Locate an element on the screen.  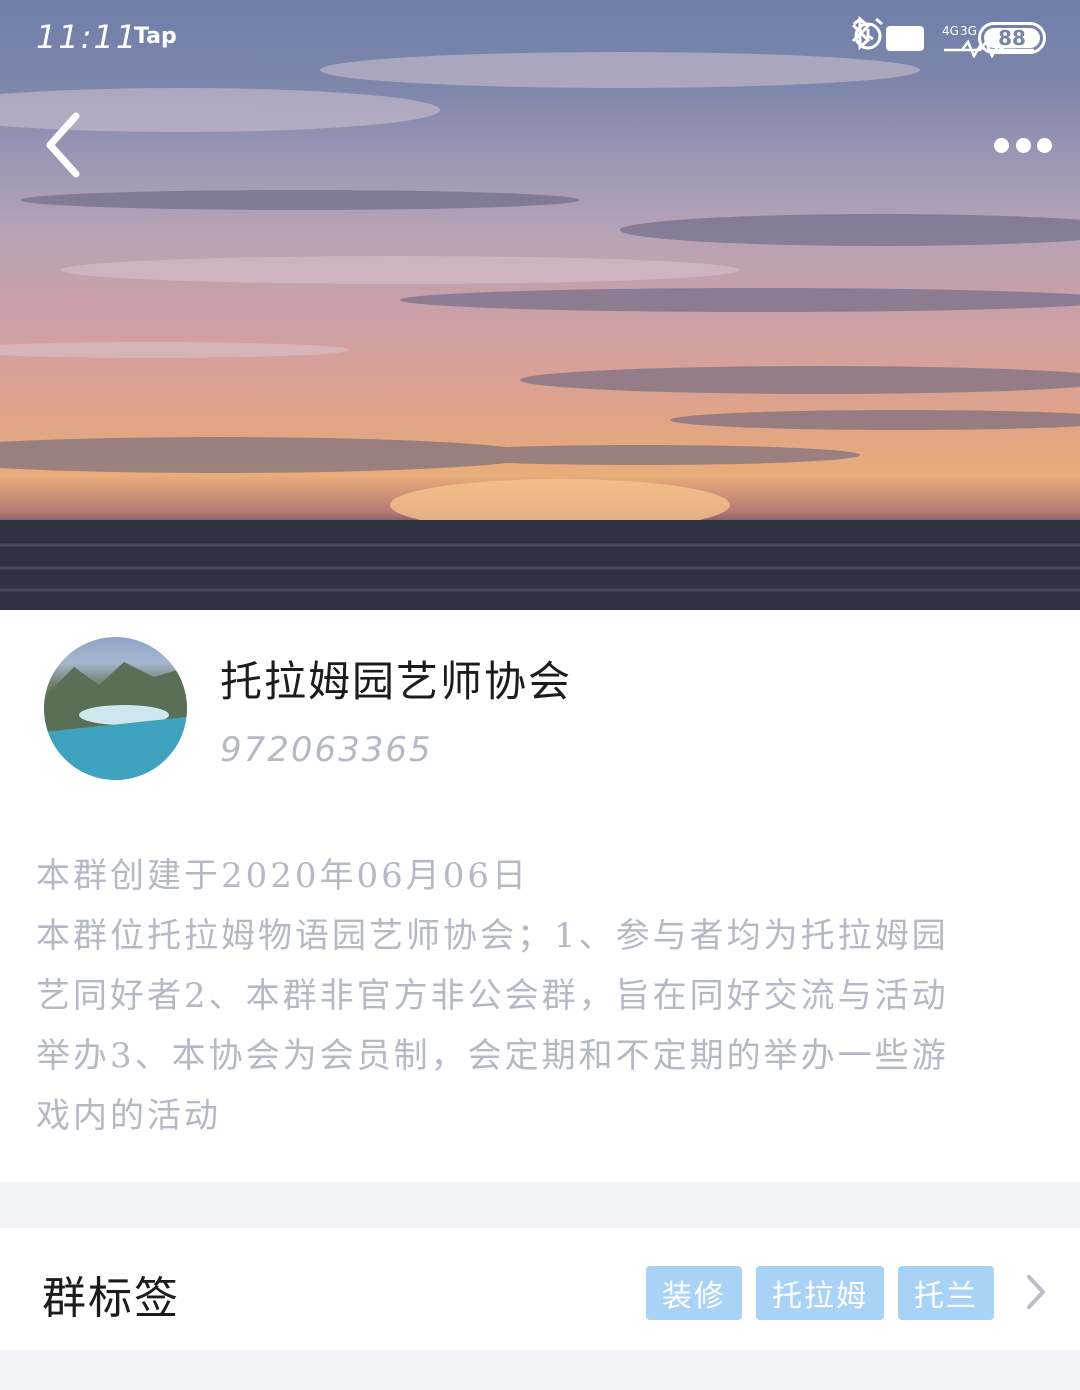
group-id: 972063365 is located at coordinates (326, 750).